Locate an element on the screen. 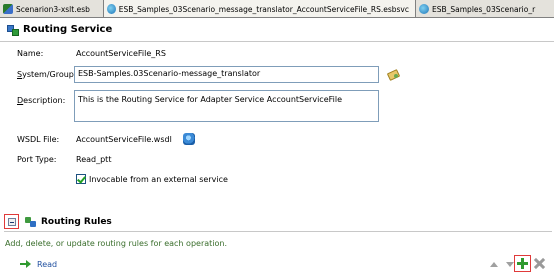 The height and width of the screenshot is (280, 554). invocable-checkbox is located at coordinates (81, 179).